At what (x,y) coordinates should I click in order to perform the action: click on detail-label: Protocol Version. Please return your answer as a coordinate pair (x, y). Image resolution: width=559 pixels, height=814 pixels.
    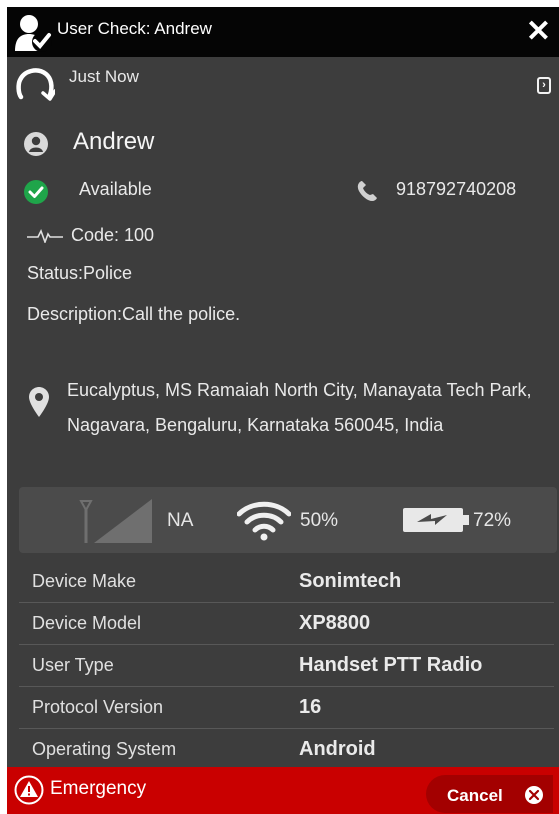
    Looking at the image, I should click on (98, 707).